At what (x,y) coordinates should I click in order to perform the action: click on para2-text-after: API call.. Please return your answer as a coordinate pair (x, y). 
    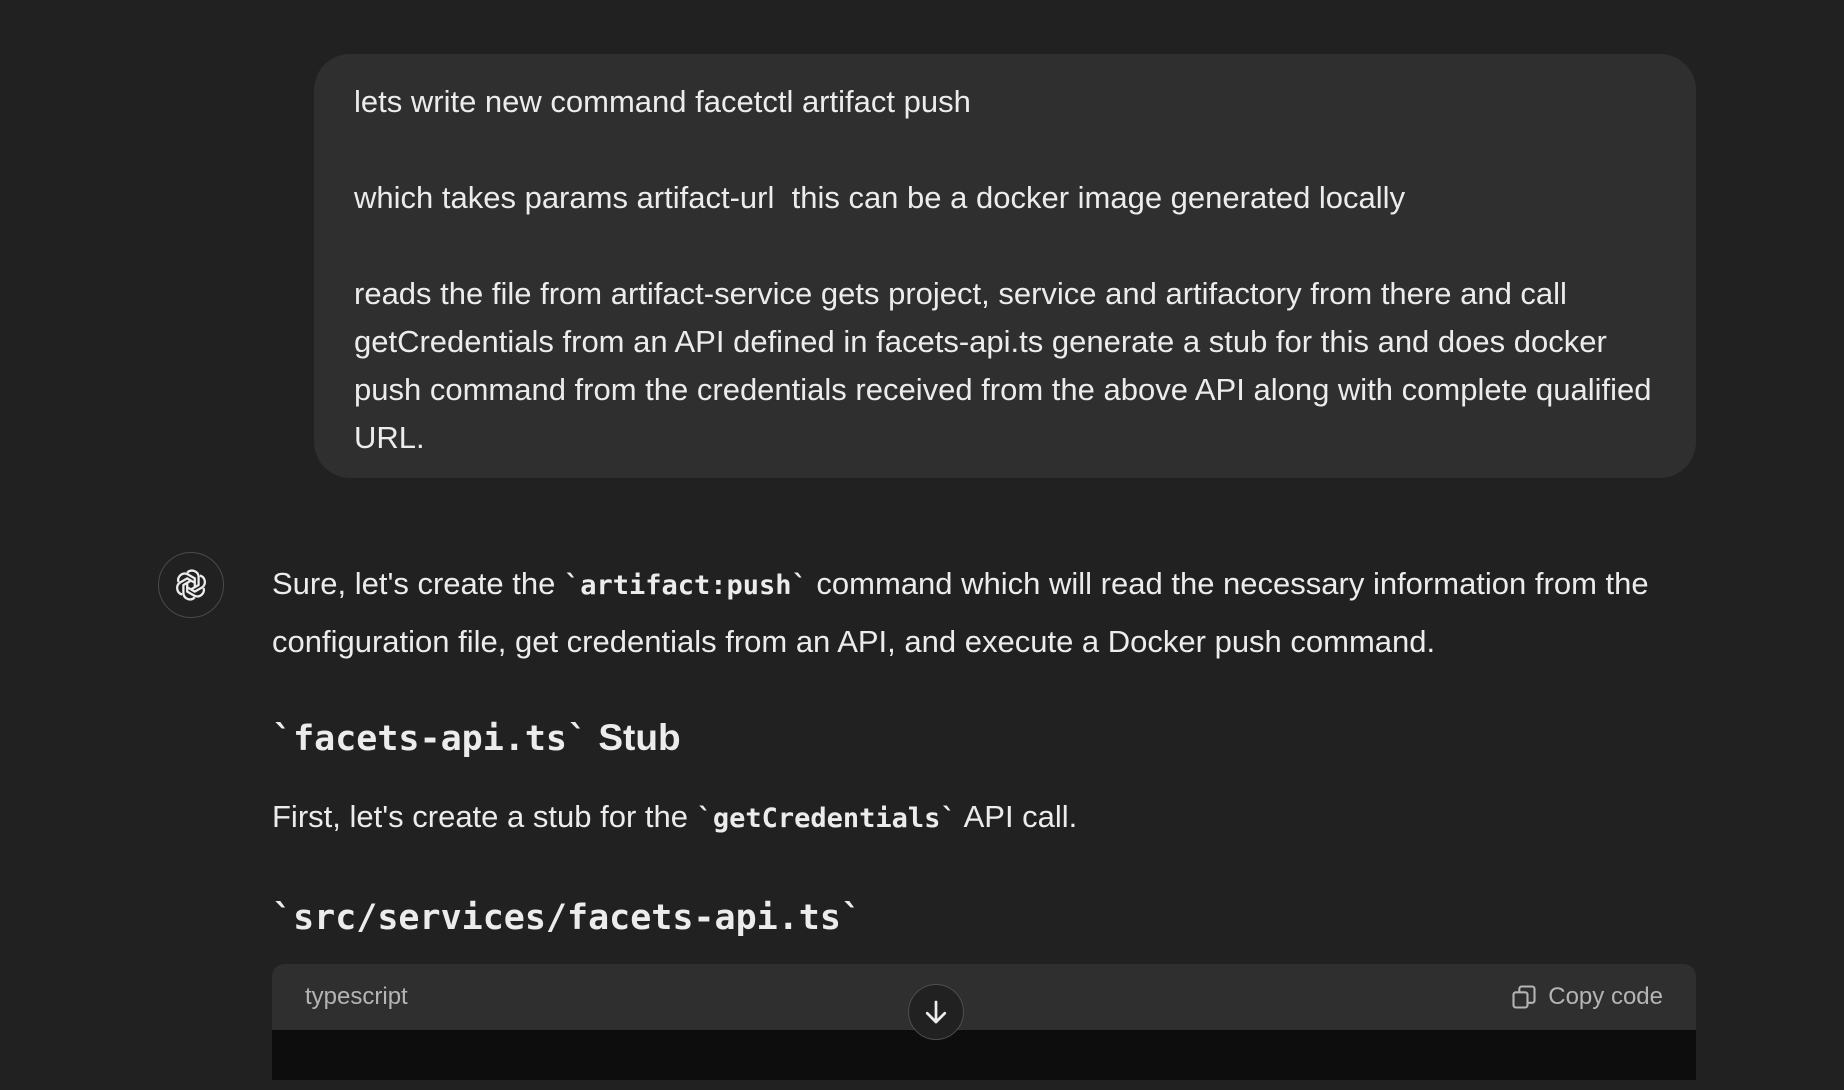
    Looking at the image, I should click on (1017, 816).